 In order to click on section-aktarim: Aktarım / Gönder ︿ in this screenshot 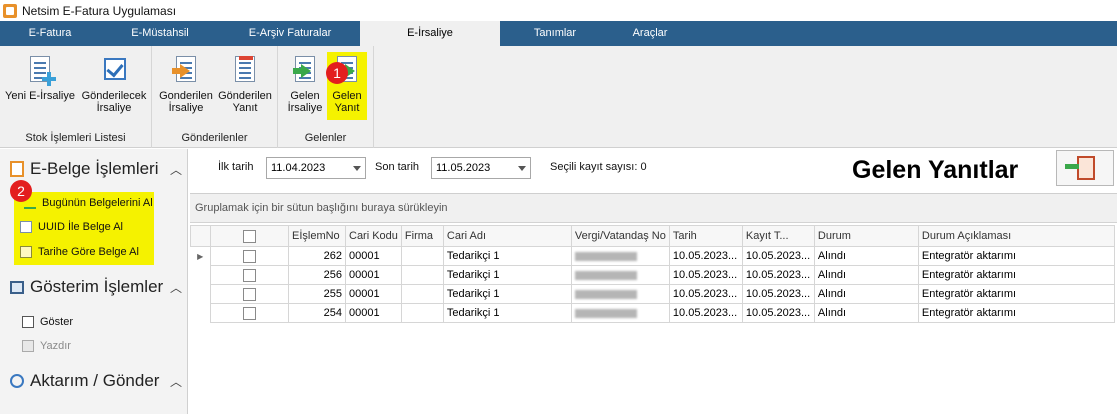, I will do `click(96, 381)`.